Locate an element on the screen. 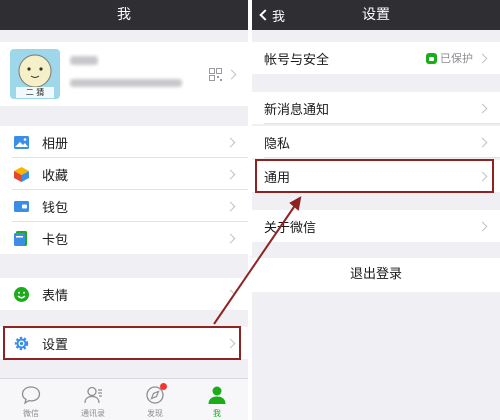 Image resolution: width=500 pixels, height=420 pixels. bottom-tab-bar: 微信 通讯录 发现 我 is located at coordinates (124, 399).